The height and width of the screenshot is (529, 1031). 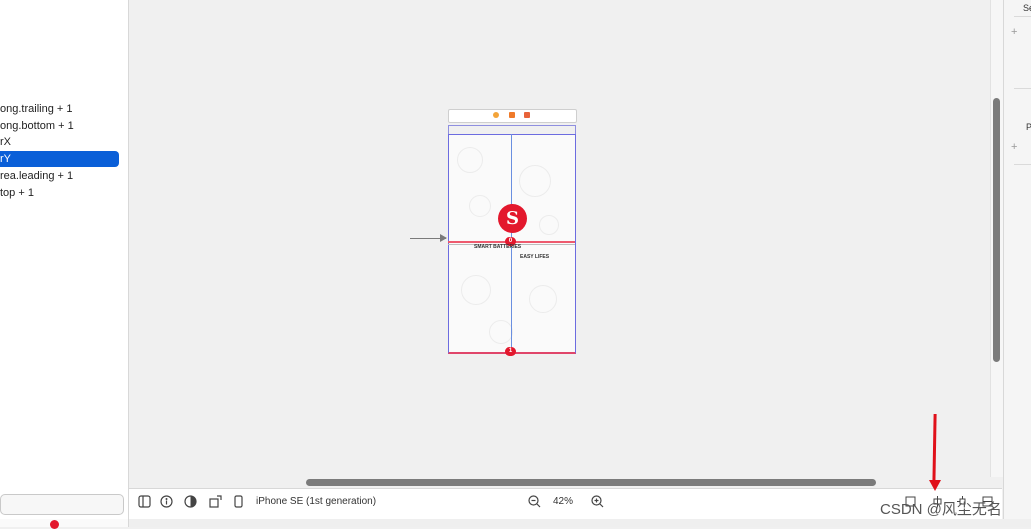 What do you see at coordinates (534, 502) in the screenshot?
I see `zoom-out-icon` at bounding box center [534, 502].